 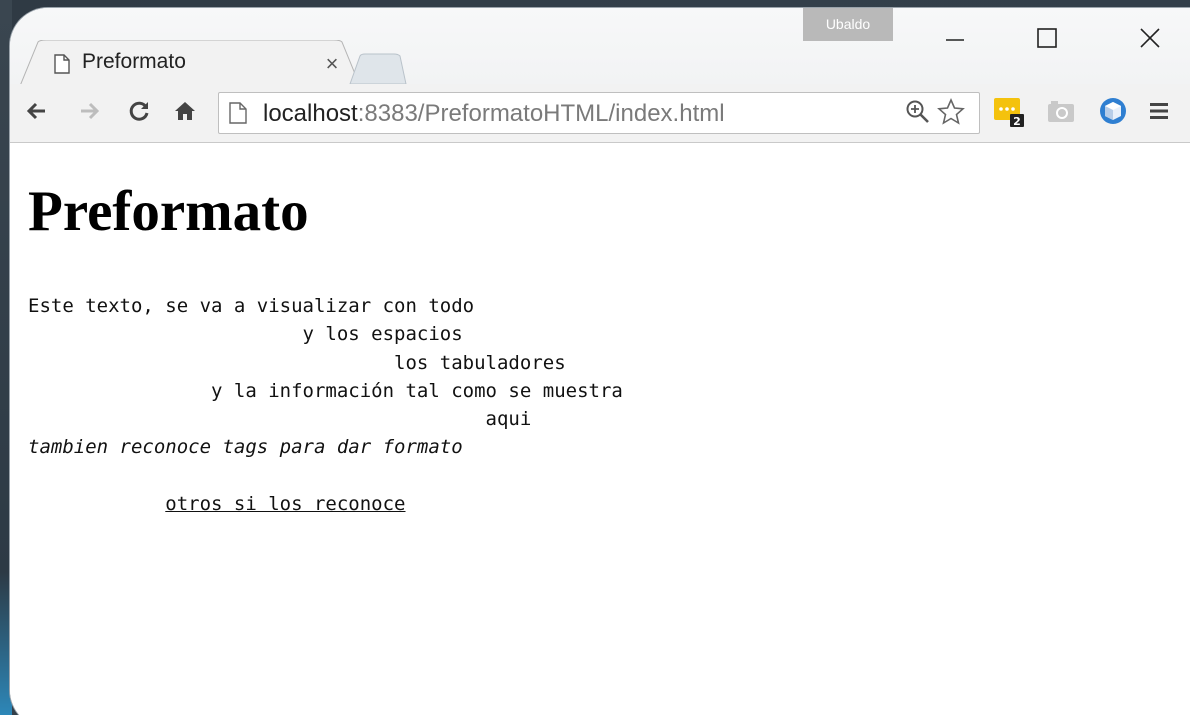 What do you see at coordinates (951, 114) in the screenshot?
I see `star-icon` at bounding box center [951, 114].